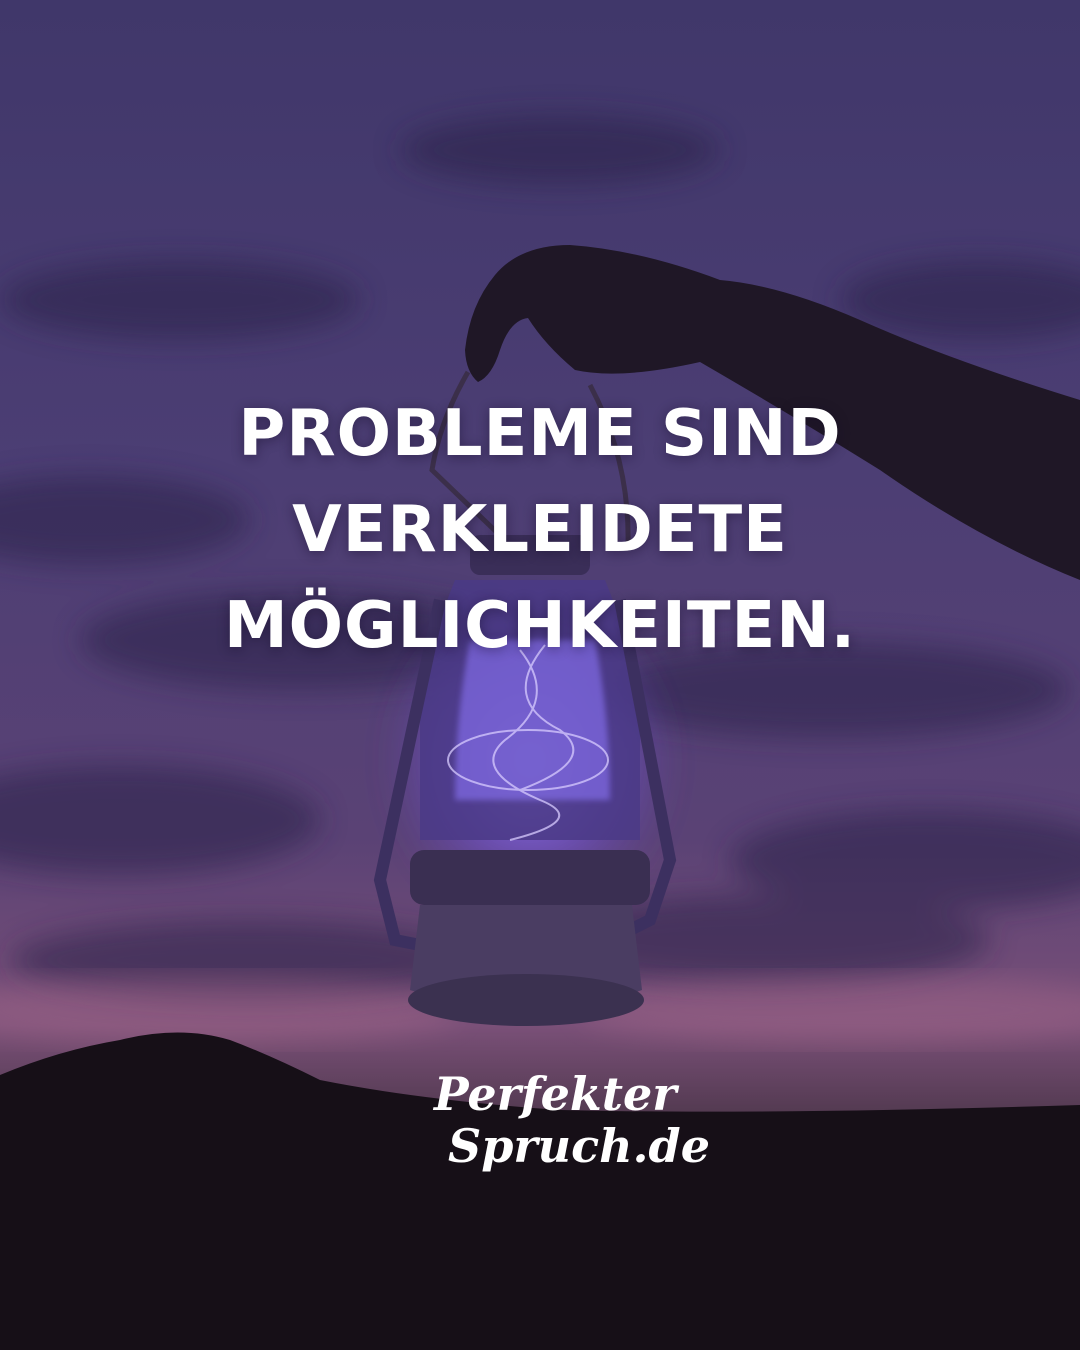  What do you see at coordinates (555, 1094) in the screenshot?
I see `logo-line-1: Perfekter` at bounding box center [555, 1094].